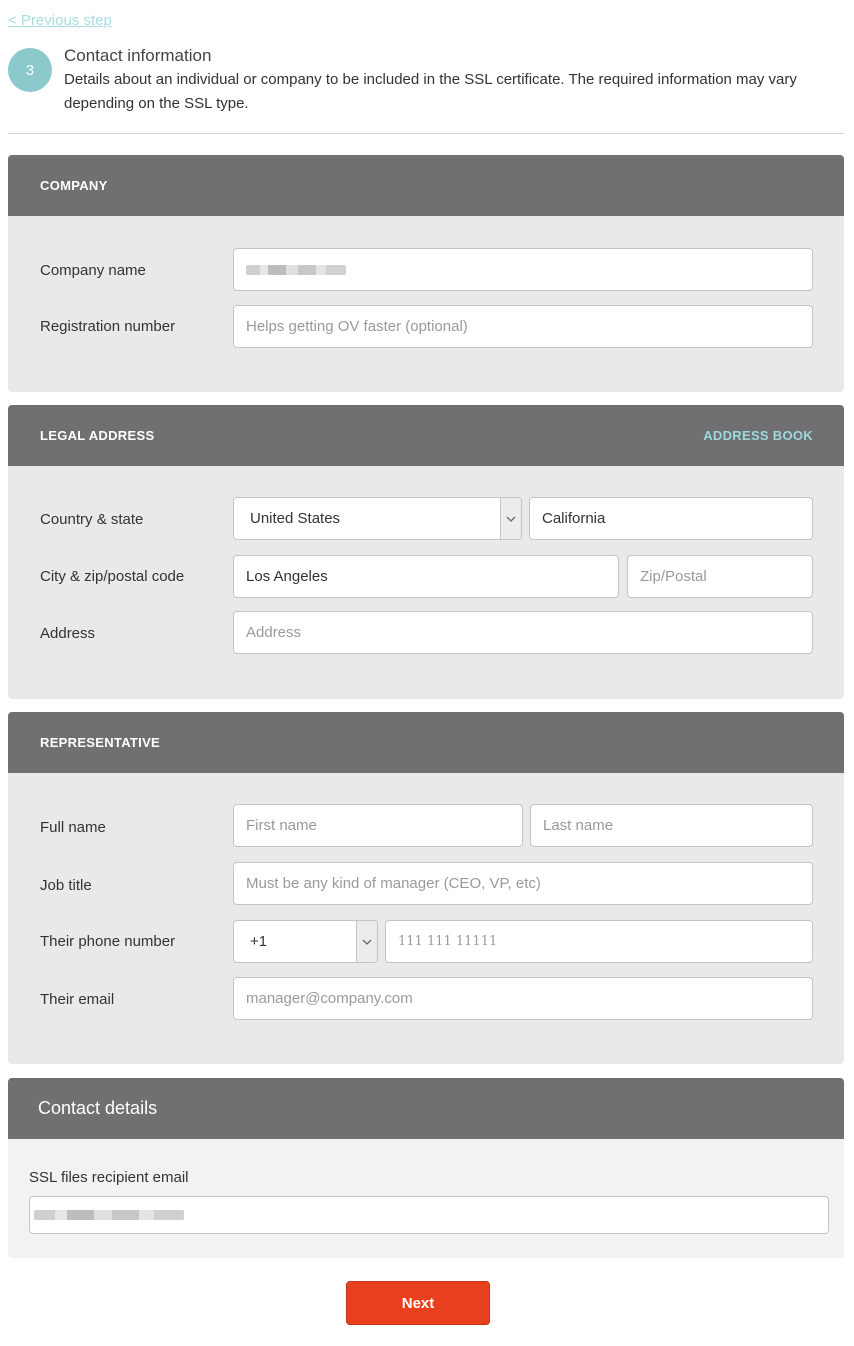  I want to click on address-label: Address, so click(68, 633).